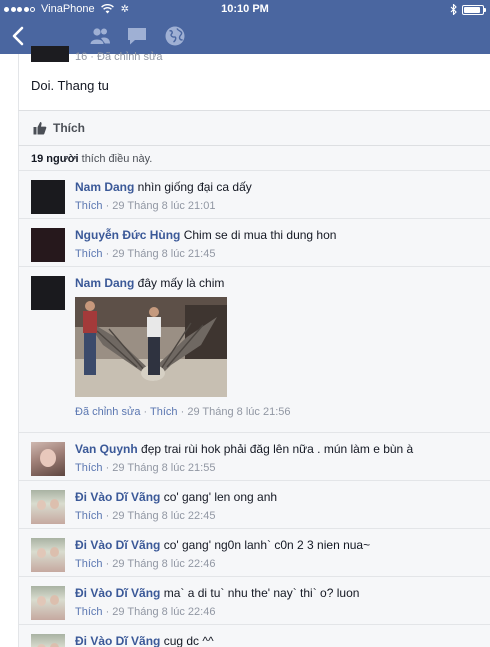  What do you see at coordinates (258, 235) in the screenshot?
I see `comment-text: Chim se di mua thi dung hon` at bounding box center [258, 235].